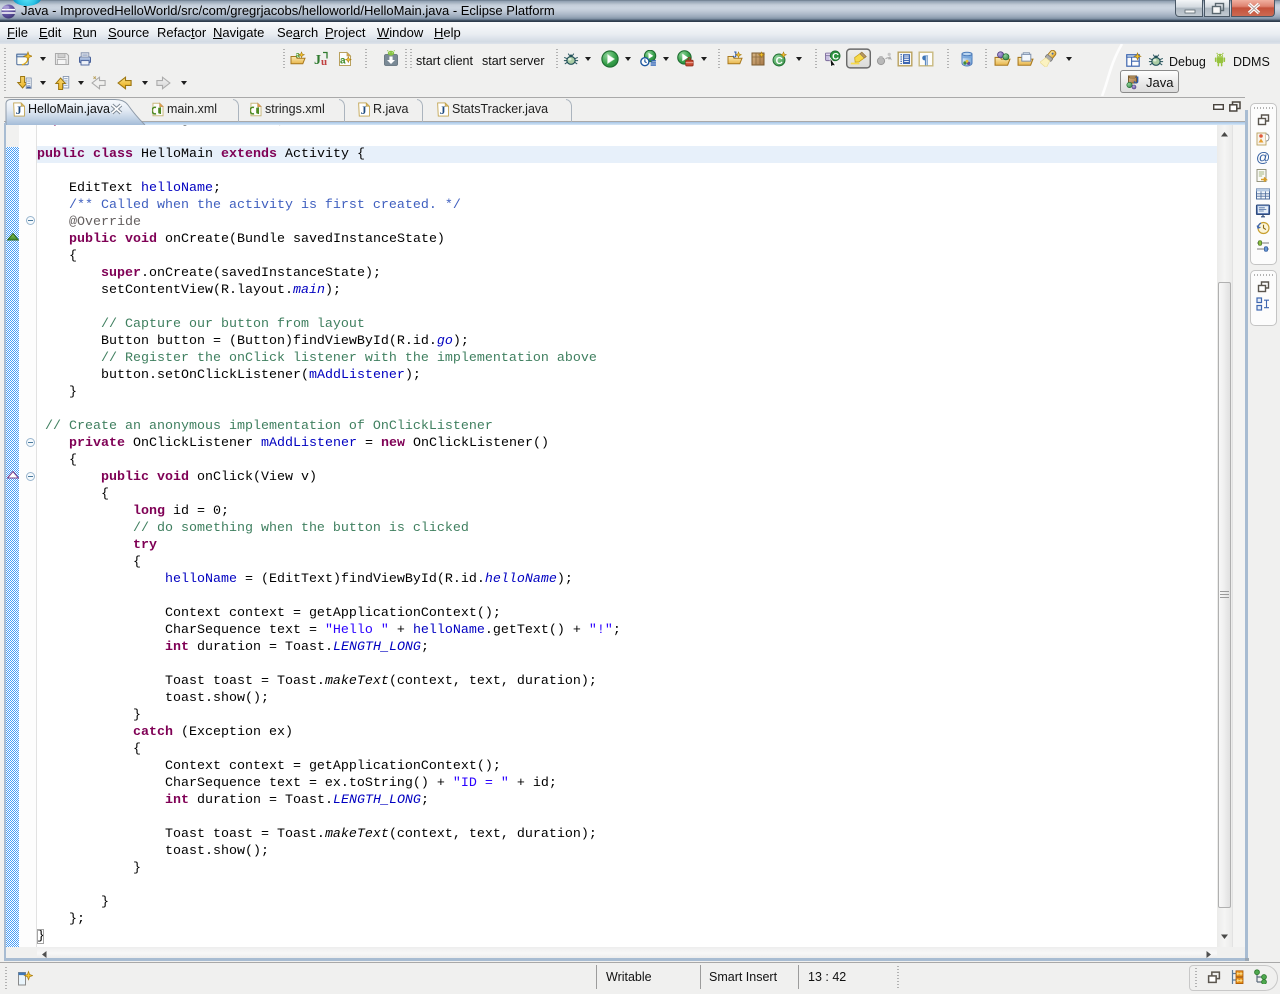 The width and height of the screenshot is (1280, 994). Describe the element at coordinates (343, 61) in the screenshot. I see `svg-text: a` at that location.